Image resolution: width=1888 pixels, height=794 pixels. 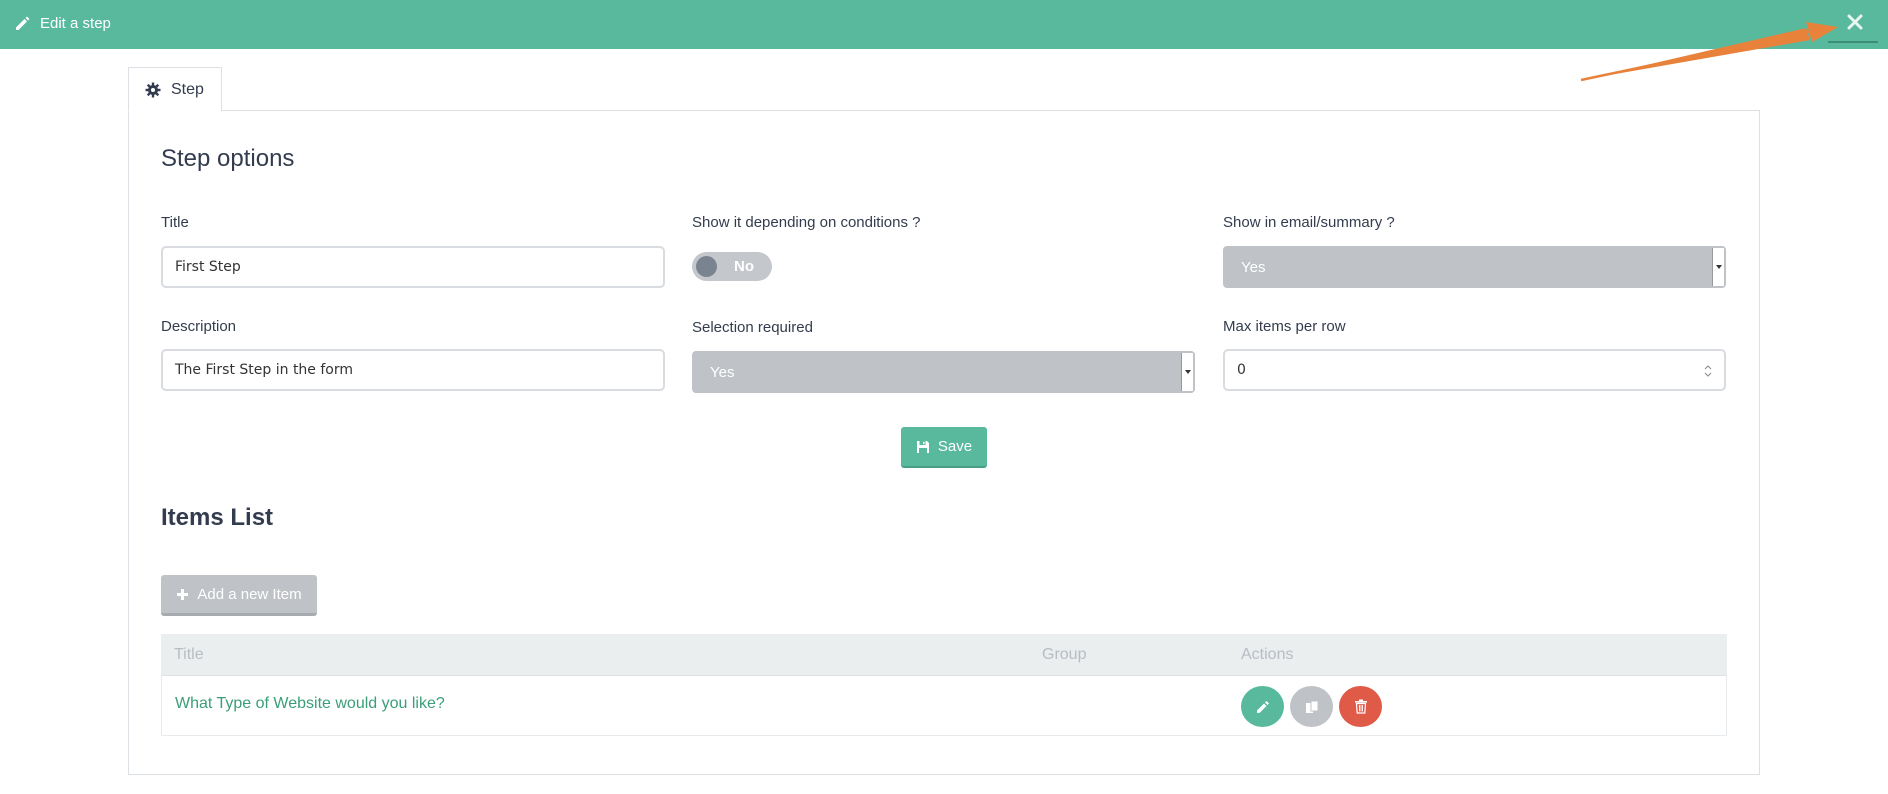 I want to click on save-button-label: Save, so click(x=955, y=446).